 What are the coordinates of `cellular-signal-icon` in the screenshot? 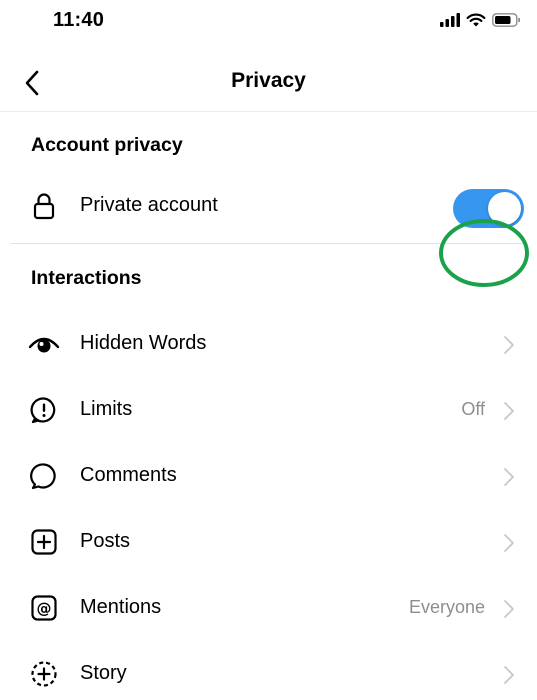 It's located at (450, 20).